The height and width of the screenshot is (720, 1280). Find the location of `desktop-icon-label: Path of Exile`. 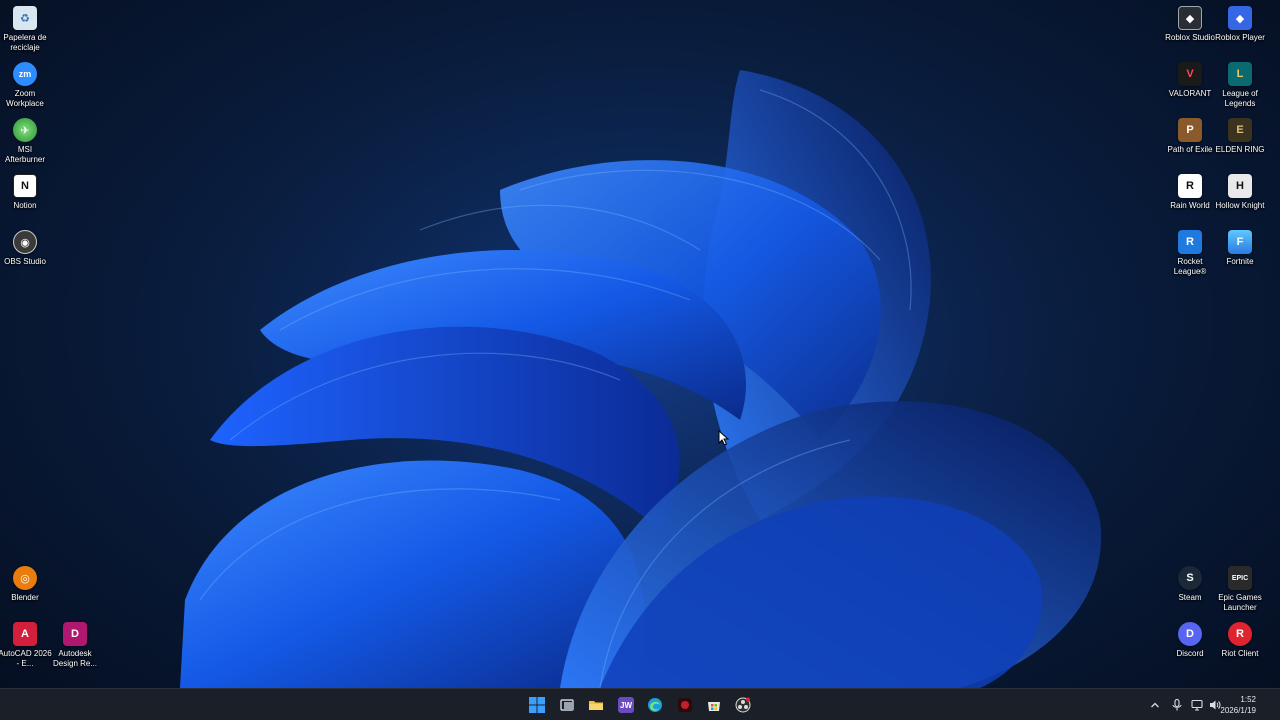

desktop-icon-label: Path of Exile is located at coordinates (1190, 149).